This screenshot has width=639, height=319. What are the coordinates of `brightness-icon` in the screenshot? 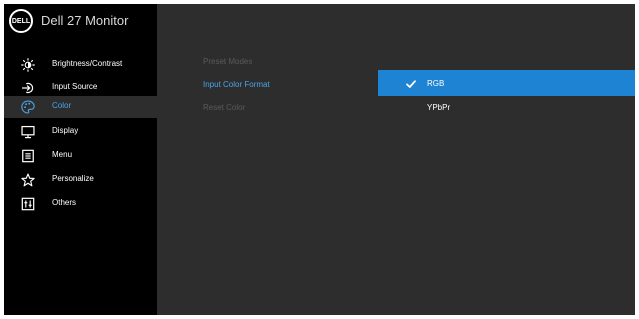 It's located at (28, 65).